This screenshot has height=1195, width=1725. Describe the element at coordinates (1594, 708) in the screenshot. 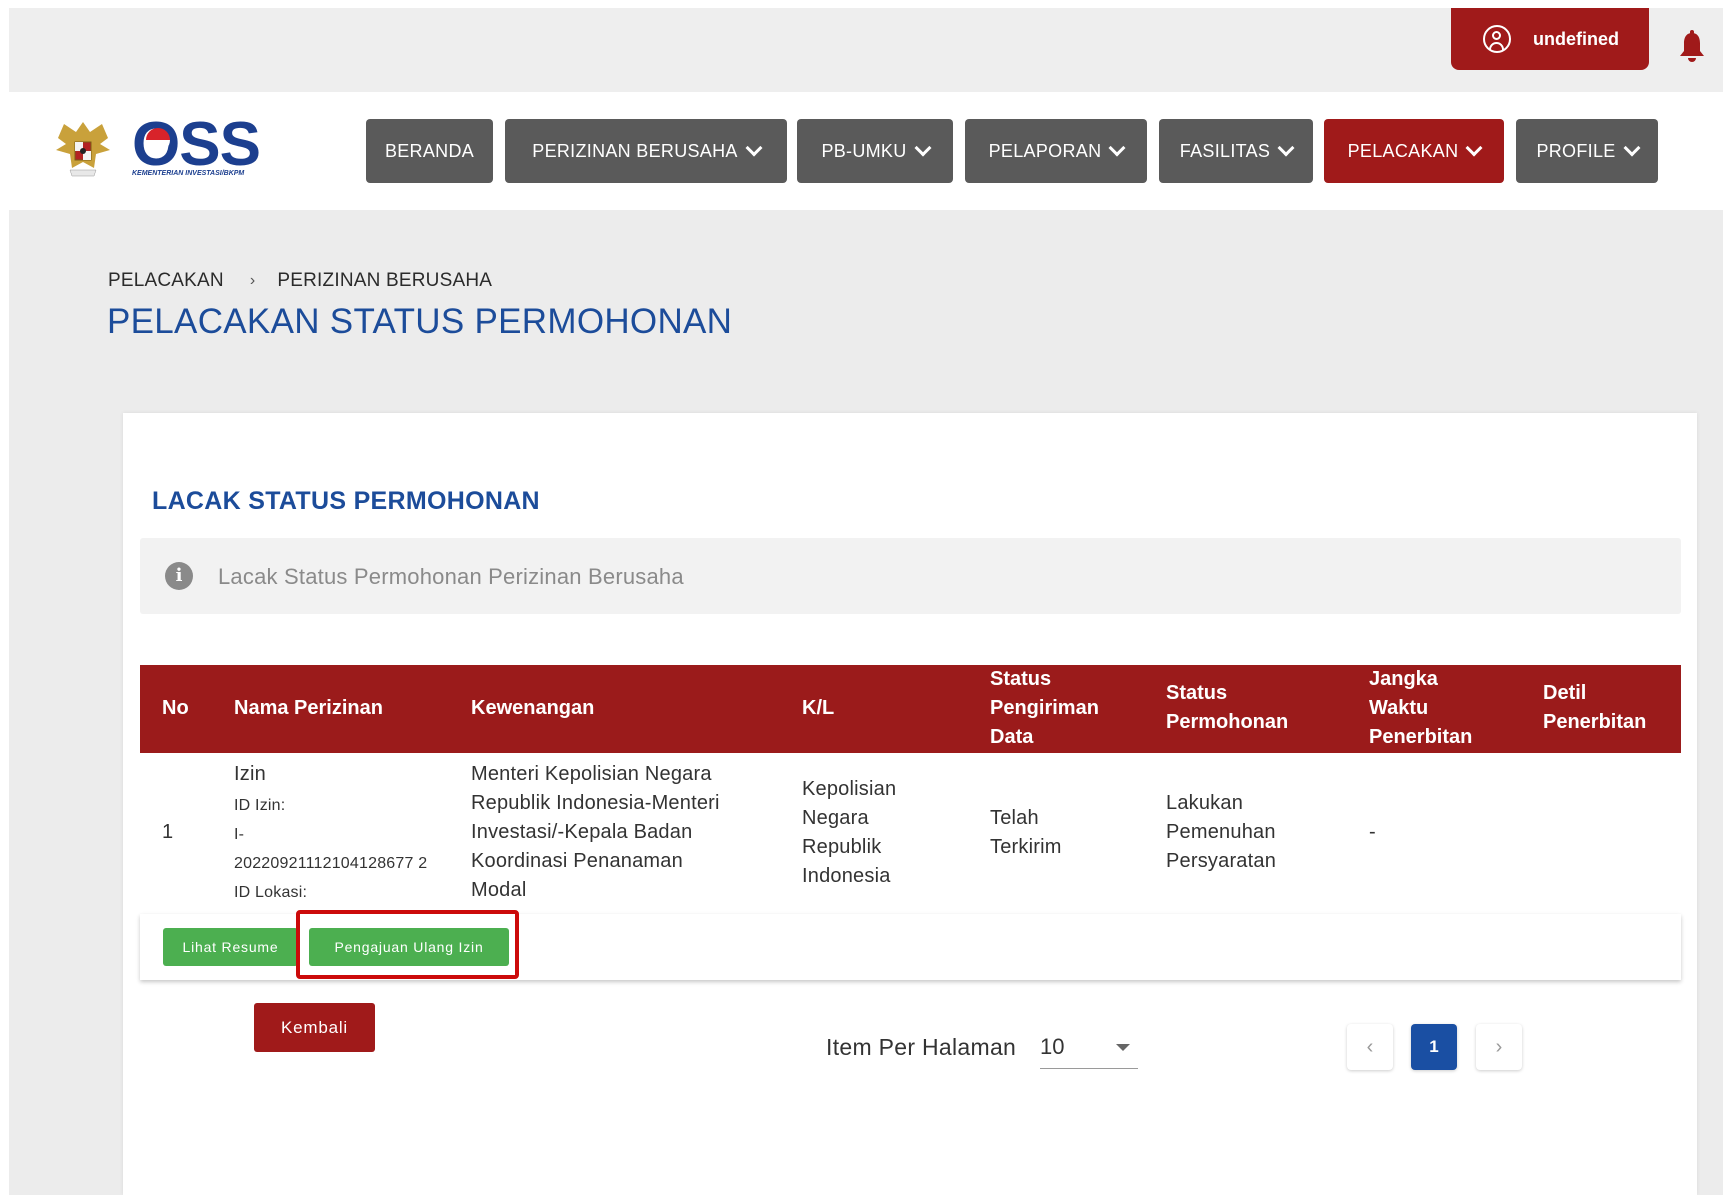

I see `header-detil-penerbitan: Detil Penerbitan` at that location.